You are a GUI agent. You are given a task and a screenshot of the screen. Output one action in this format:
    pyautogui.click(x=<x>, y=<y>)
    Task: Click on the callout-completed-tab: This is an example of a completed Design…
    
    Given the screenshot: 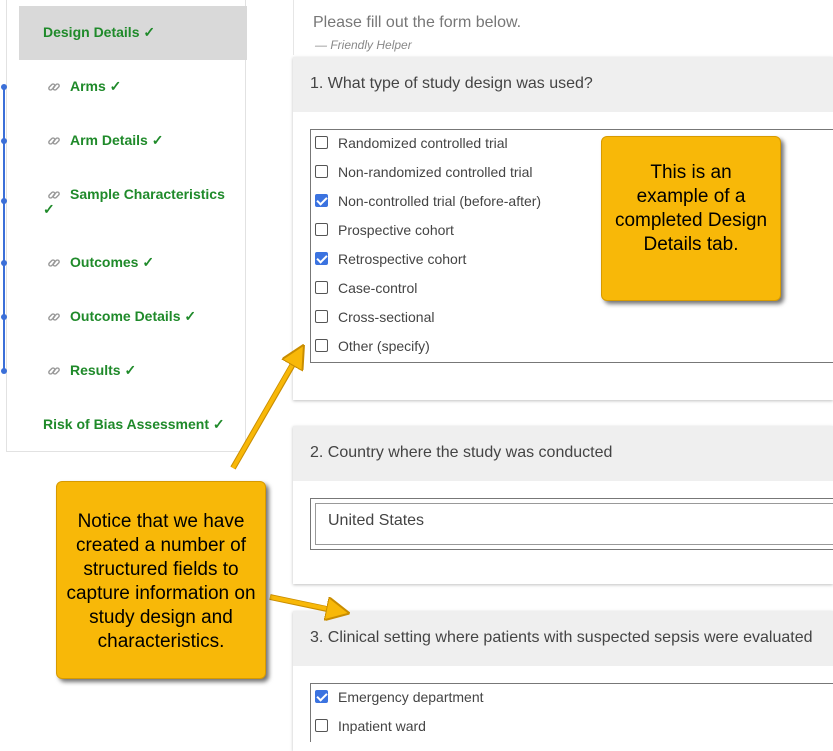 What is the action you would take?
    pyautogui.click(x=691, y=218)
    